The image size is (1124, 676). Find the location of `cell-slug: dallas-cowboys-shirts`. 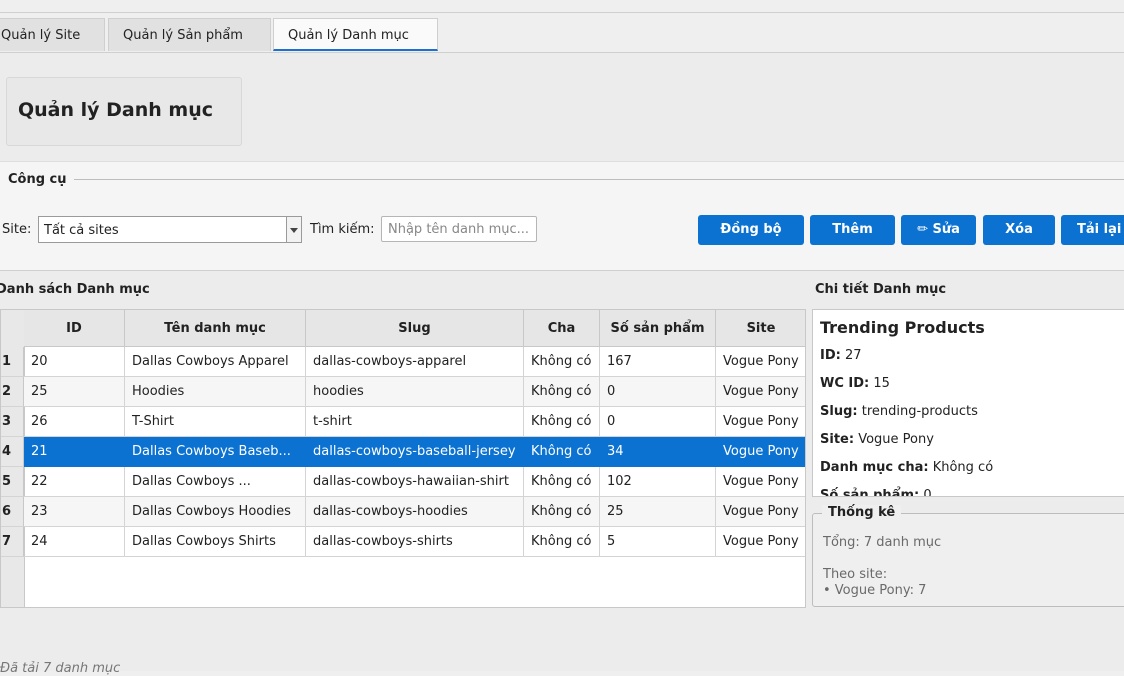

cell-slug: dallas-cowboys-shirts is located at coordinates (415, 542).